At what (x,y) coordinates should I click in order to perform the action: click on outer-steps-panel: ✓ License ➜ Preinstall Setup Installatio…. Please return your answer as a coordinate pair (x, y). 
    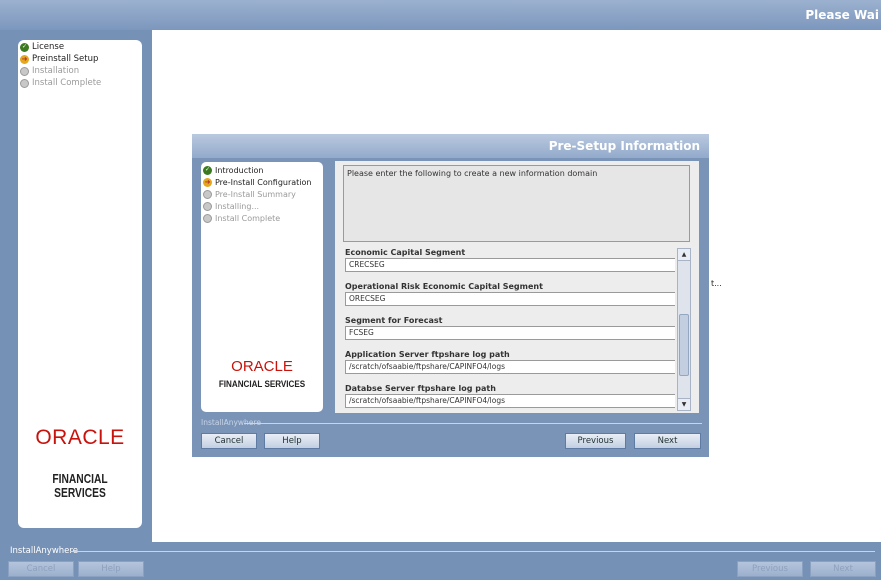
    Looking at the image, I should click on (80, 284).